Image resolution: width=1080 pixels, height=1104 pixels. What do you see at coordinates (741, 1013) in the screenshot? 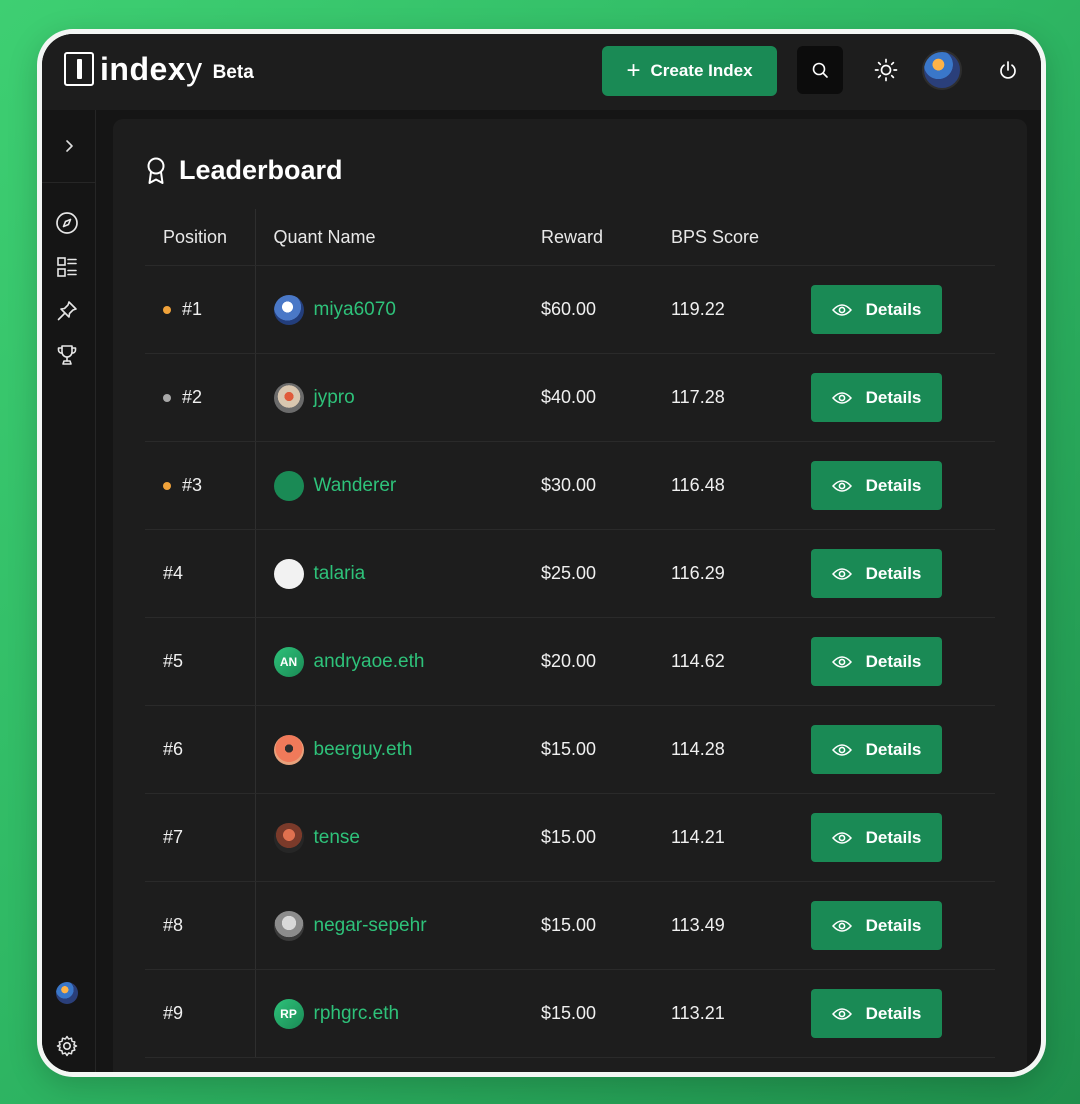
I see `bps-score-cell: 113.21` at bounding box center [741, 1013].